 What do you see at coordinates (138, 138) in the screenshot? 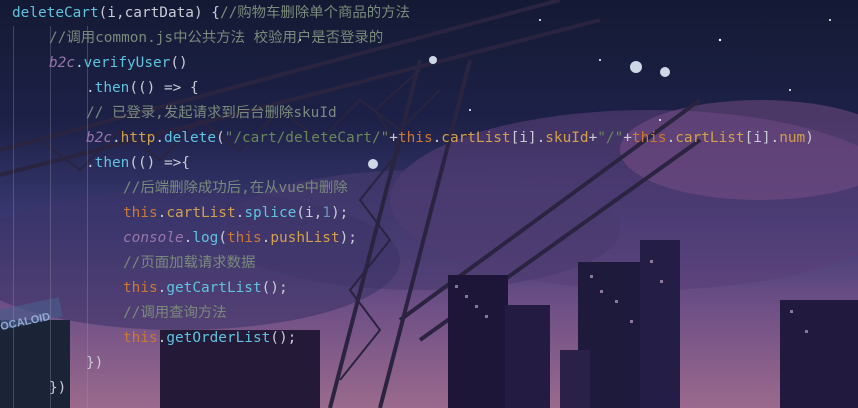
I see `code-token: http` at bounding box center [138, 138].